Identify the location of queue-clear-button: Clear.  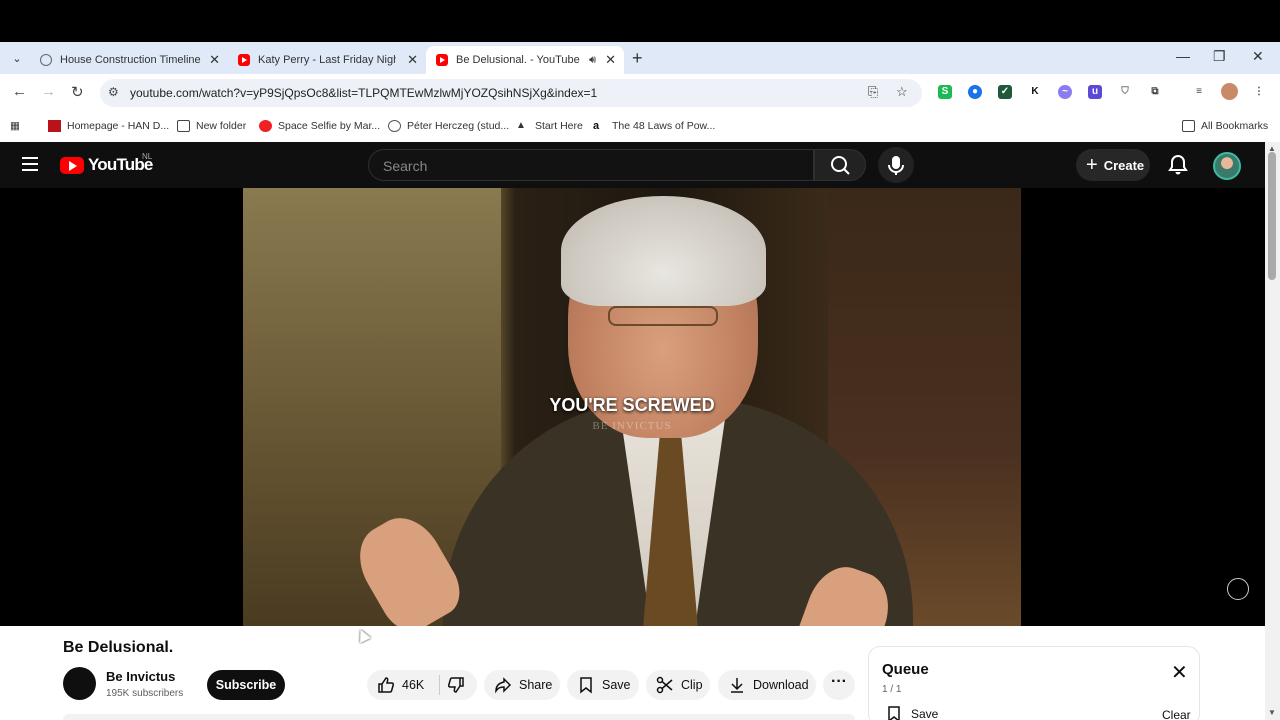
(1176, 714).